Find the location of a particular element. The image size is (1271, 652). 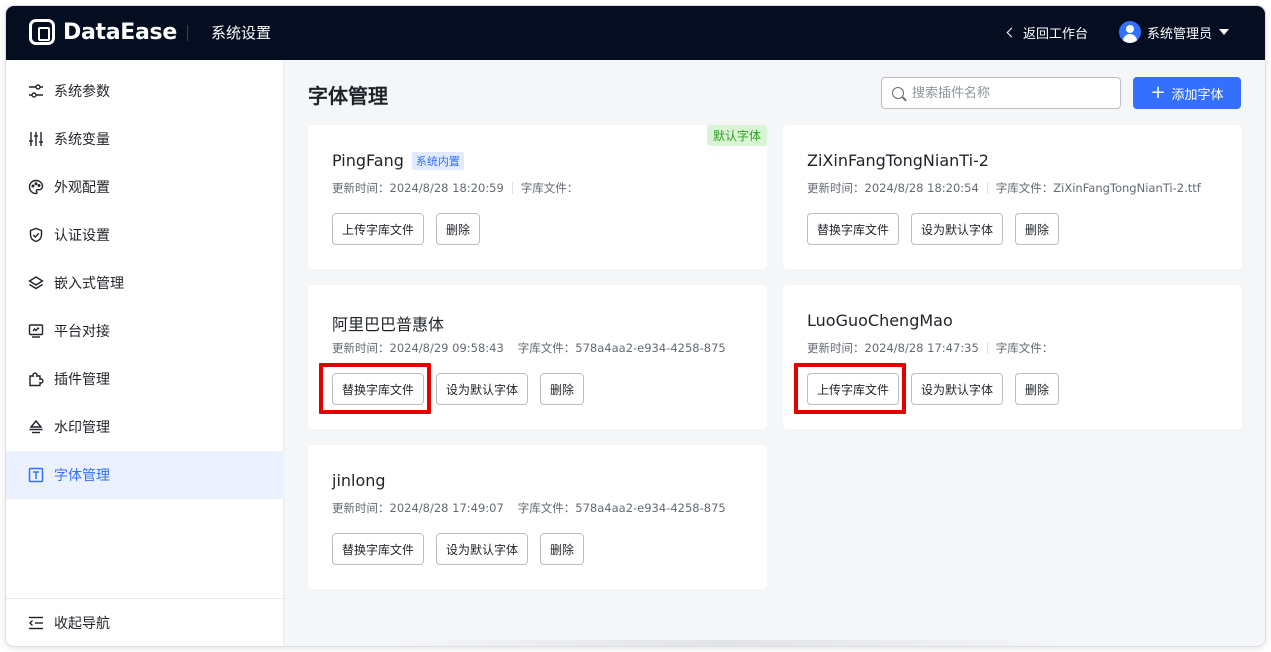

font-meta: 更新时间： 2024/8/28 18:20:59 字库文件： is located at coordinates (539, 188).